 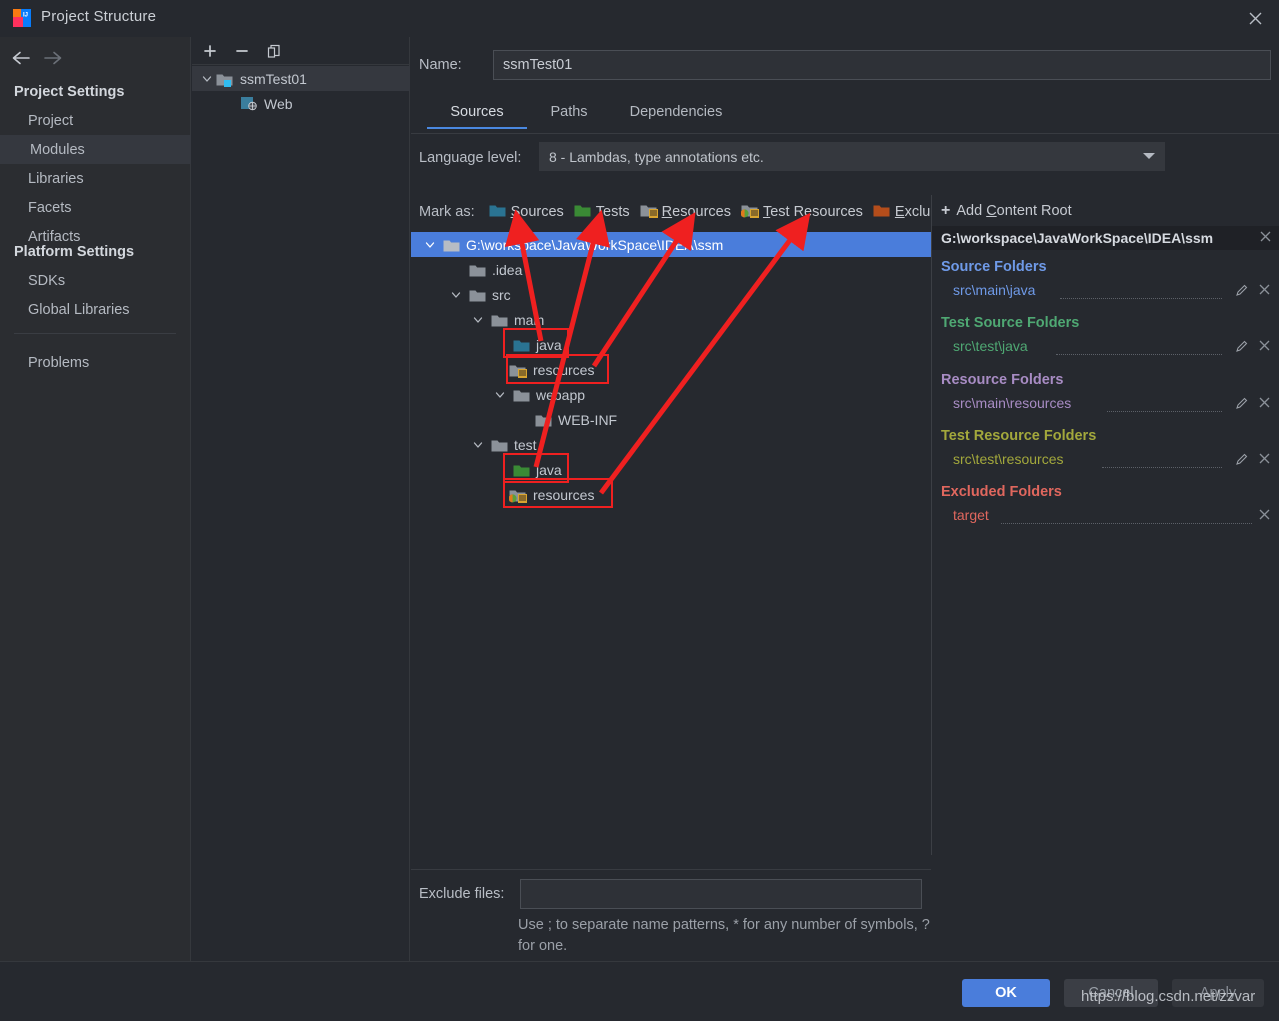 What do you see at coordinates (1105, 517) in the screenshot?
I see `content-root-entry: target` at bounding box center [1105, 517].